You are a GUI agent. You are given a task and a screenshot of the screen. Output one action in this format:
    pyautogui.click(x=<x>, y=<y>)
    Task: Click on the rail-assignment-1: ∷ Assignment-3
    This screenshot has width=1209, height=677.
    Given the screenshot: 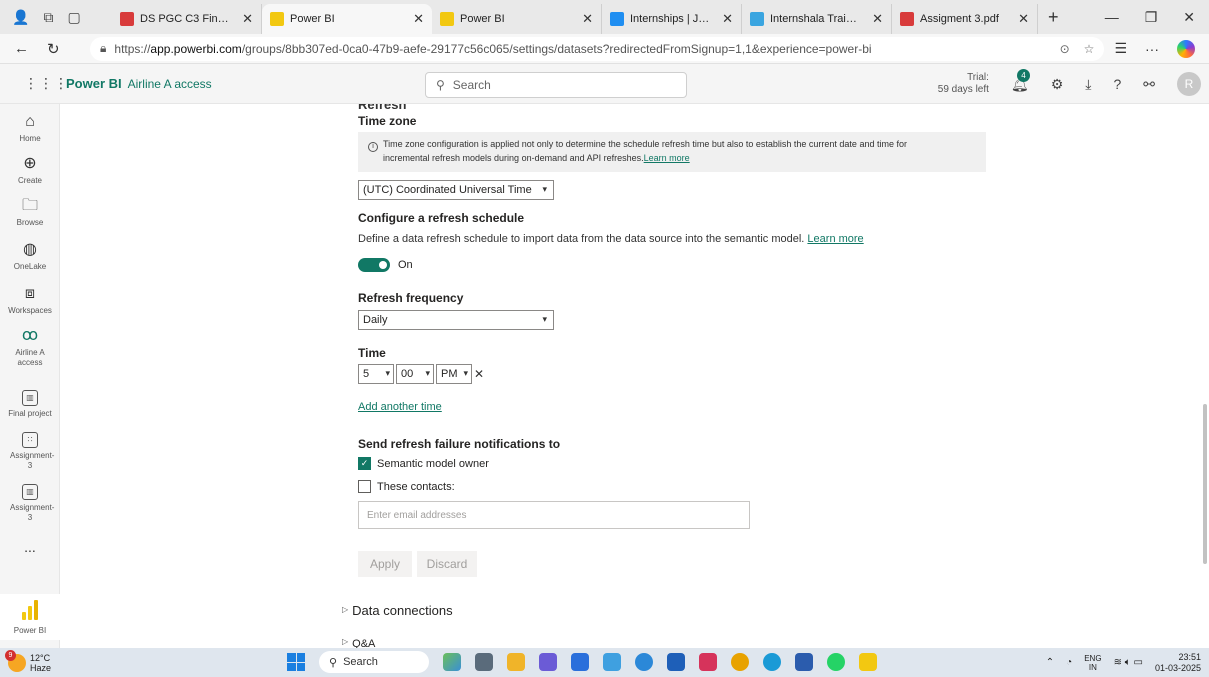 What is the action you would take?
    pyautogui.click(x=30, y=451)
    